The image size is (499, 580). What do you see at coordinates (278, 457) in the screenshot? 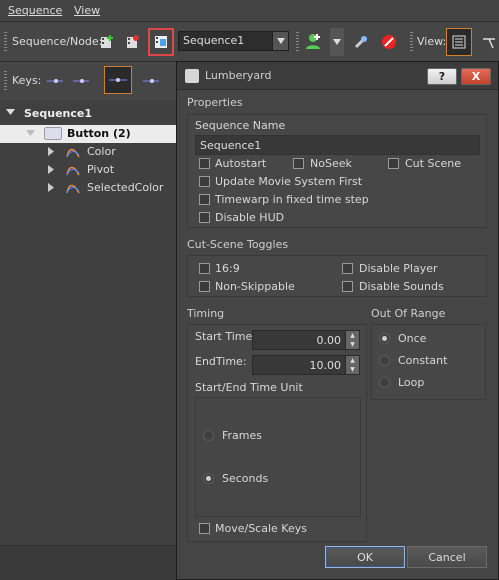
I see `time-unit-group: Frames Seconds` at bounding box center [278, 457].